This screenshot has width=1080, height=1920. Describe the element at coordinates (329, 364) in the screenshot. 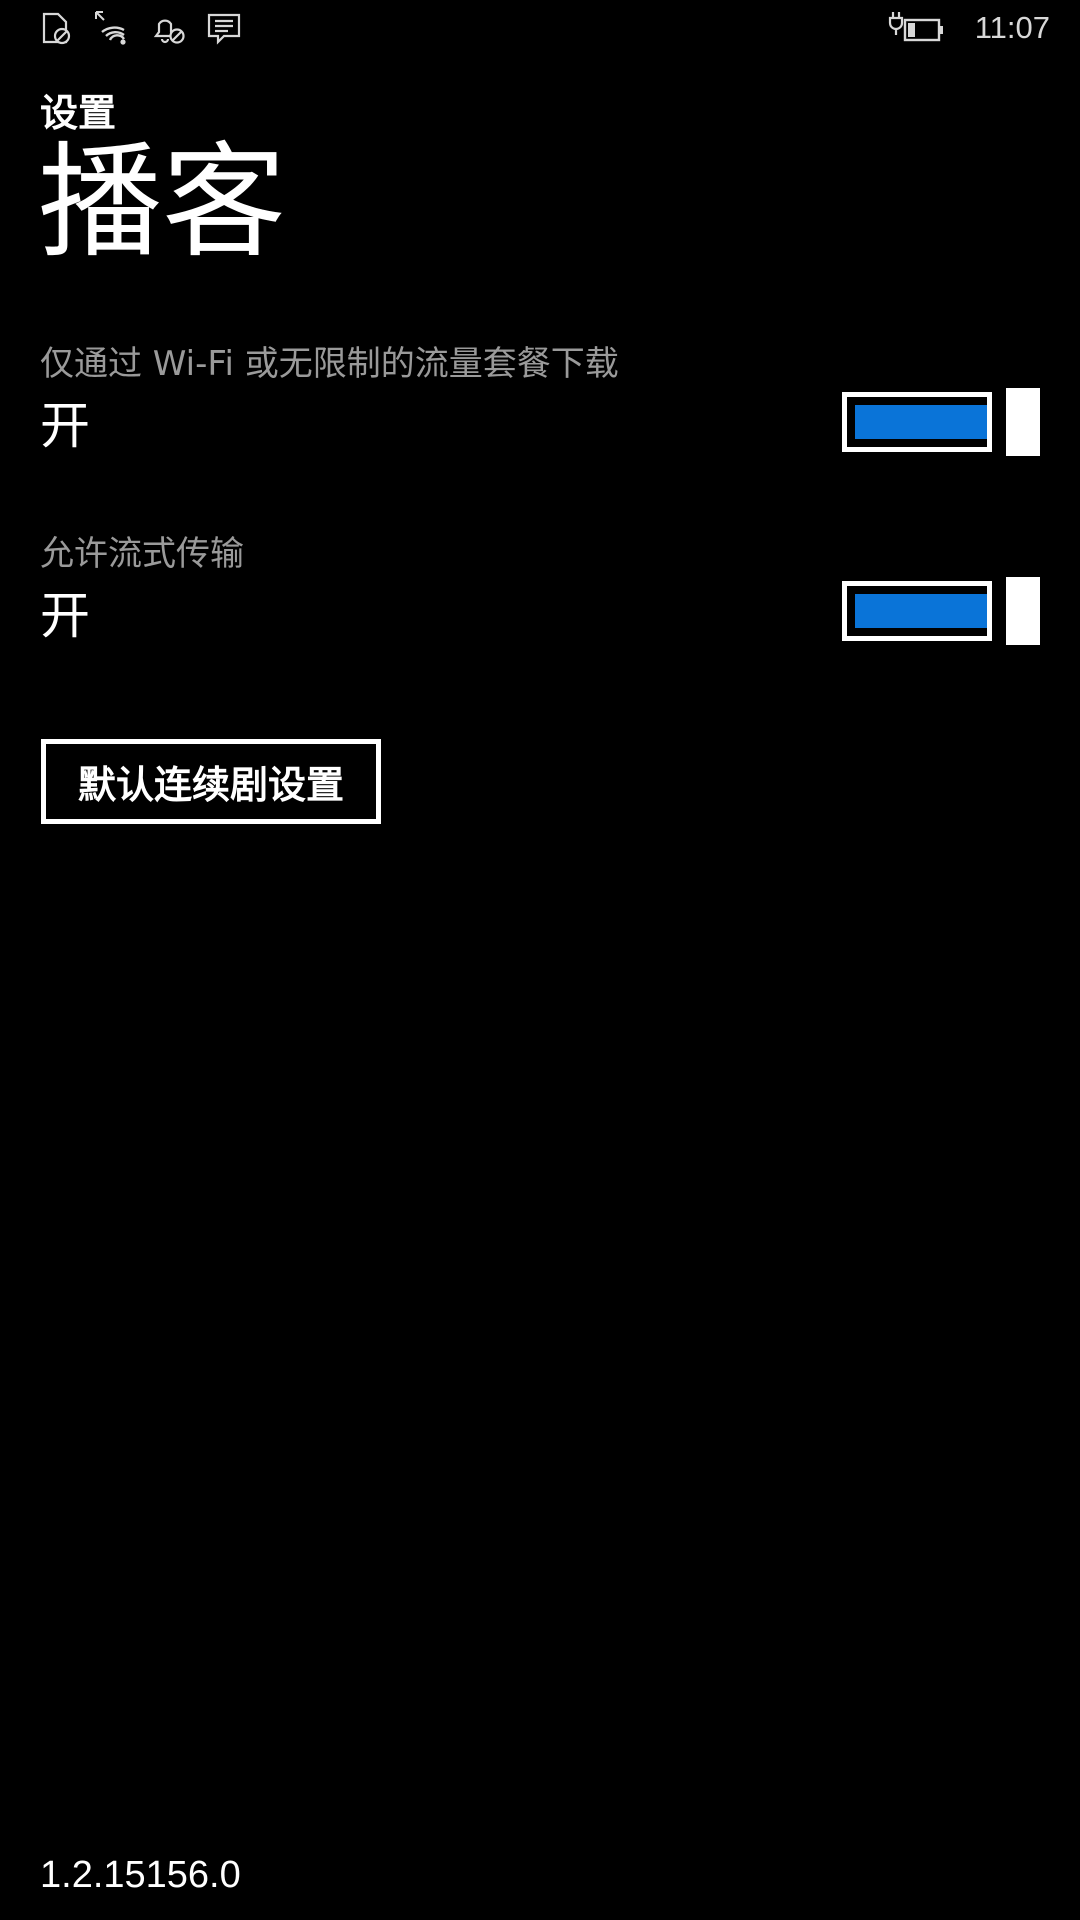

I see `setting-label: 仅通过 Wi-Fi 或无限制的流量套餐下载` at that location.